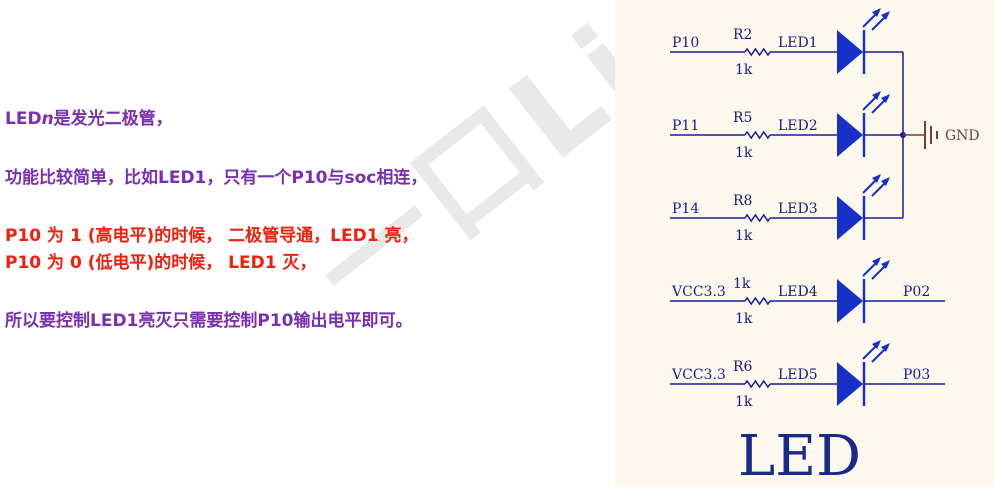  I want to click on resistor-label: R2, so click(742, 35).